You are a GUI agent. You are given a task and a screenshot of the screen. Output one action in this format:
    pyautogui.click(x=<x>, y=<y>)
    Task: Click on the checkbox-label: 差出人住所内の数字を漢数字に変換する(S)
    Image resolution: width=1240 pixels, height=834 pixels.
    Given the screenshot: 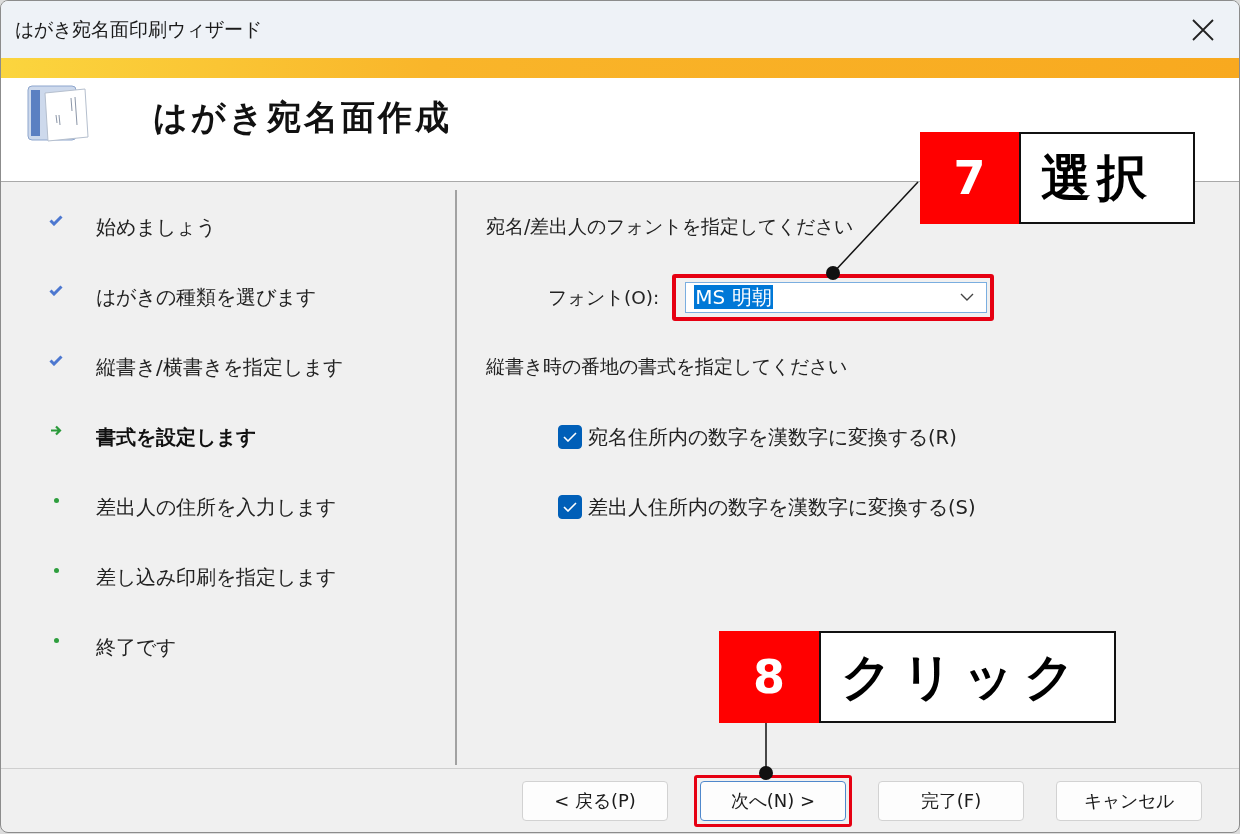 What is the action you would take?
    pyautogui.click(x=782, y=507)
    